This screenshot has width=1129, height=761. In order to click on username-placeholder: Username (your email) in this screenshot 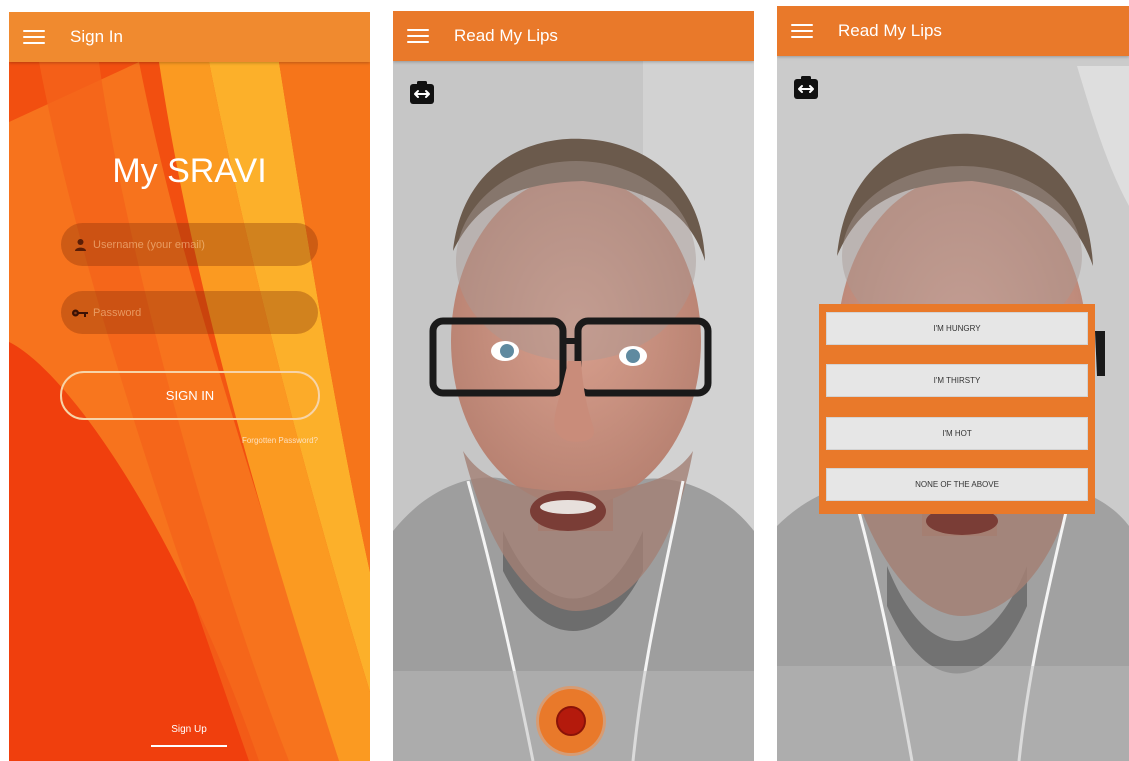, I will do `click(149, 244)`.